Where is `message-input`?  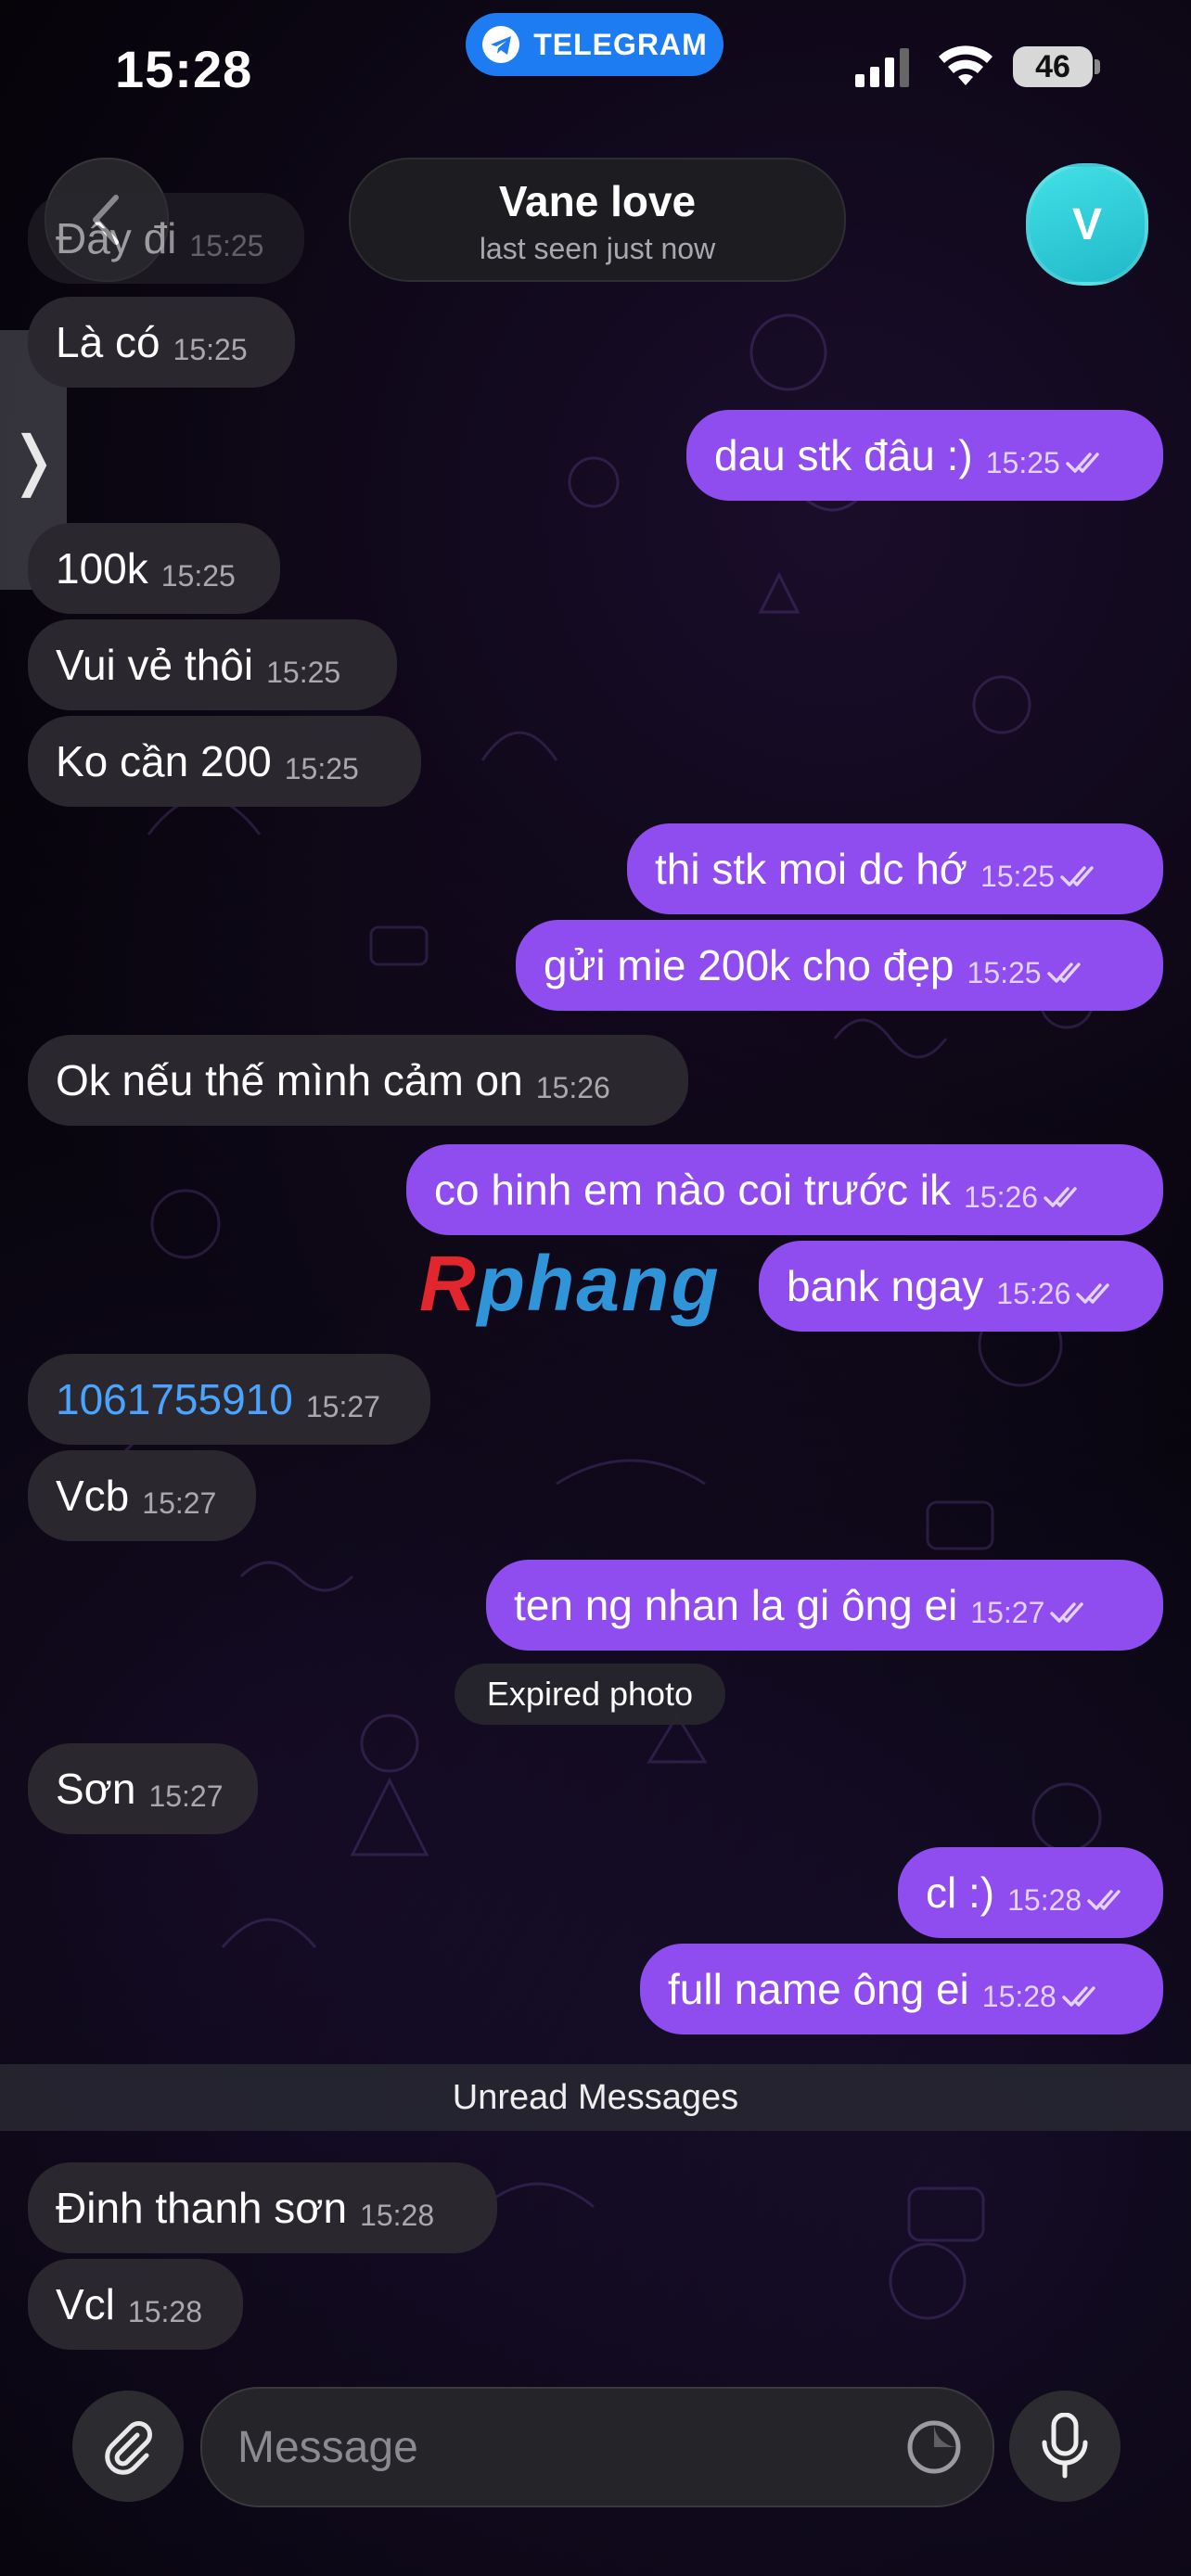
message-input is located at coordinates (553, 2447).